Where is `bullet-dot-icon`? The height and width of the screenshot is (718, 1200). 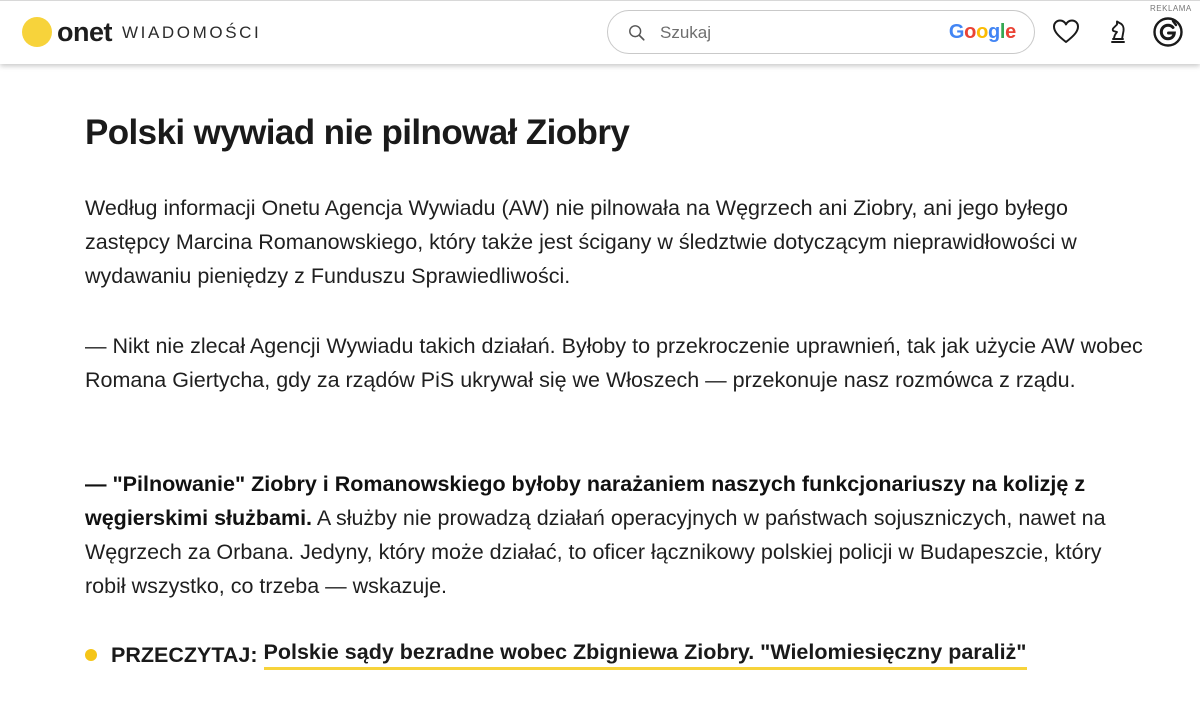 bullet-dot-icon is located at coordinates (91, 655).